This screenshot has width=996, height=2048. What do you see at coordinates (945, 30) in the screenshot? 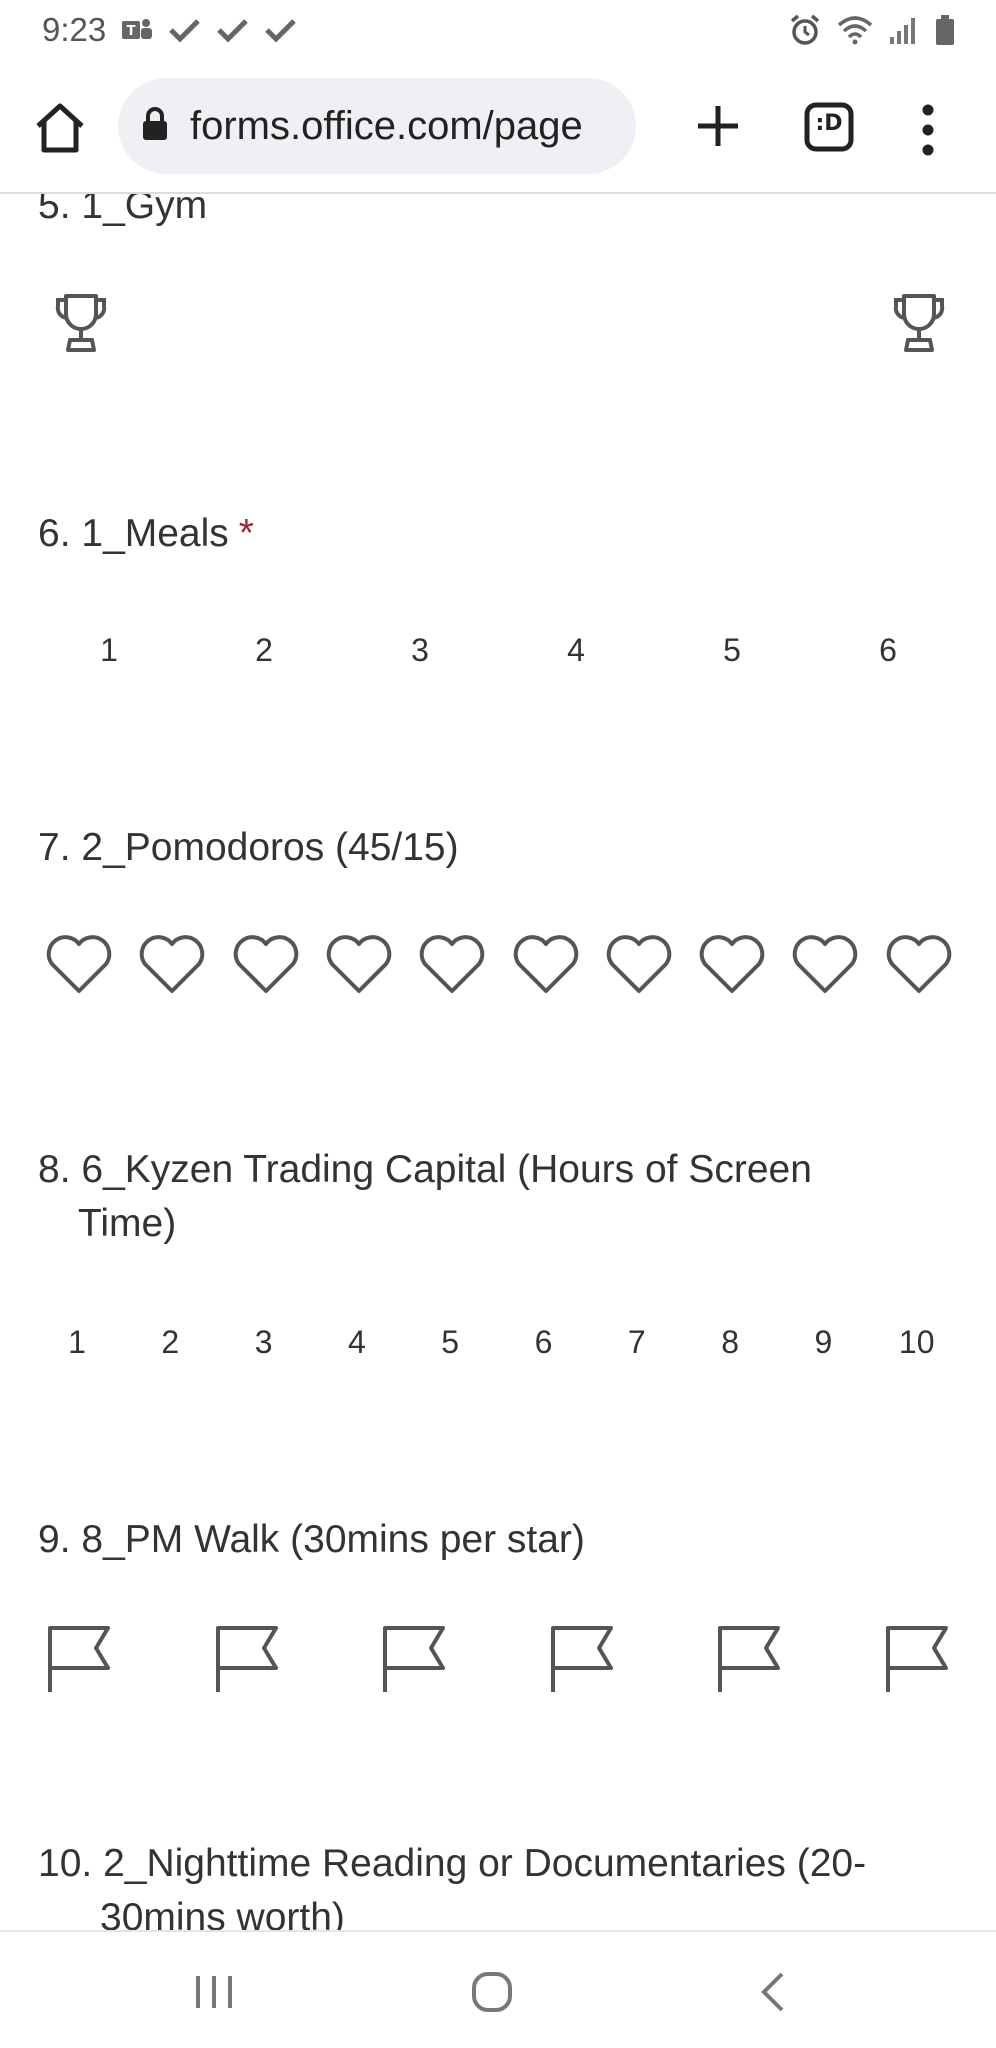
I see `battery-icon` at bounding box center [945, 30].